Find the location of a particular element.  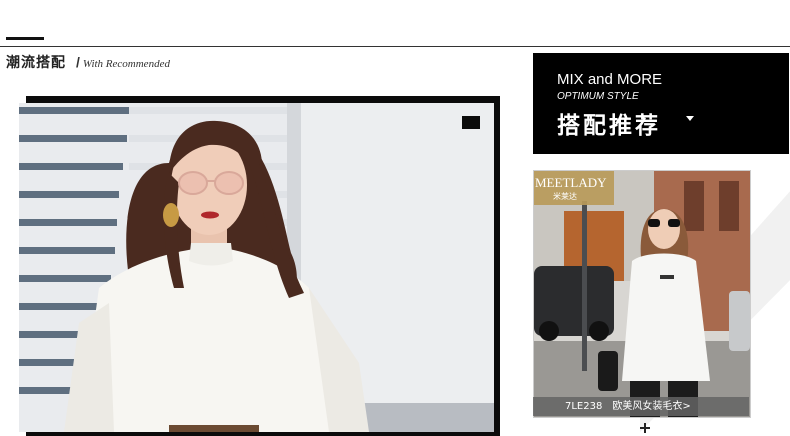

banner-recommend-label: 搭配推荐 is located at coordinates (609, 125).